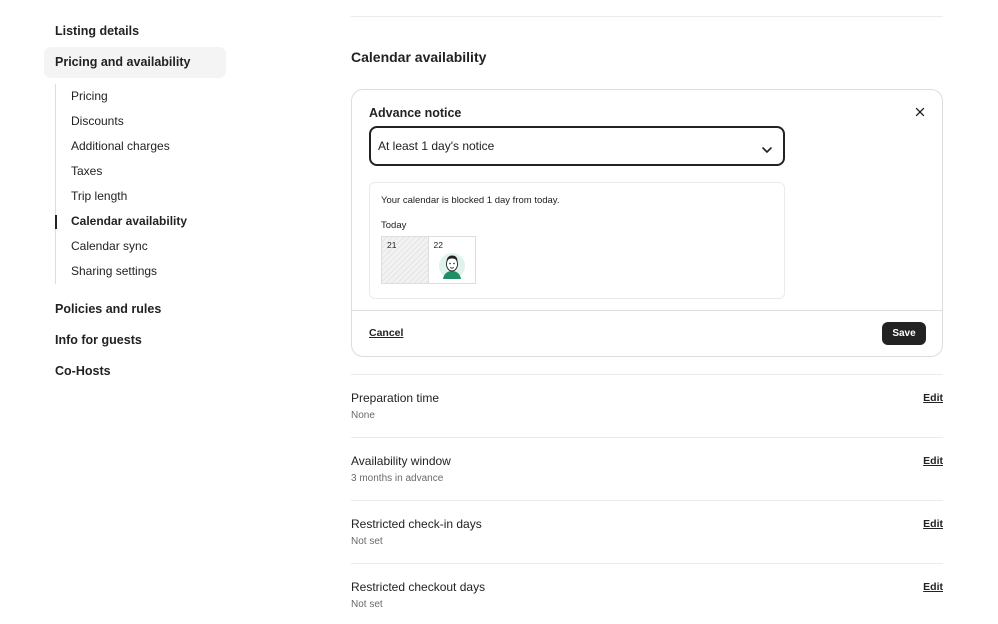  Describe the element at coordinates (135, 309) in the screenshot. I see `nav-policies-and-rules: Policies and rules` at that location.